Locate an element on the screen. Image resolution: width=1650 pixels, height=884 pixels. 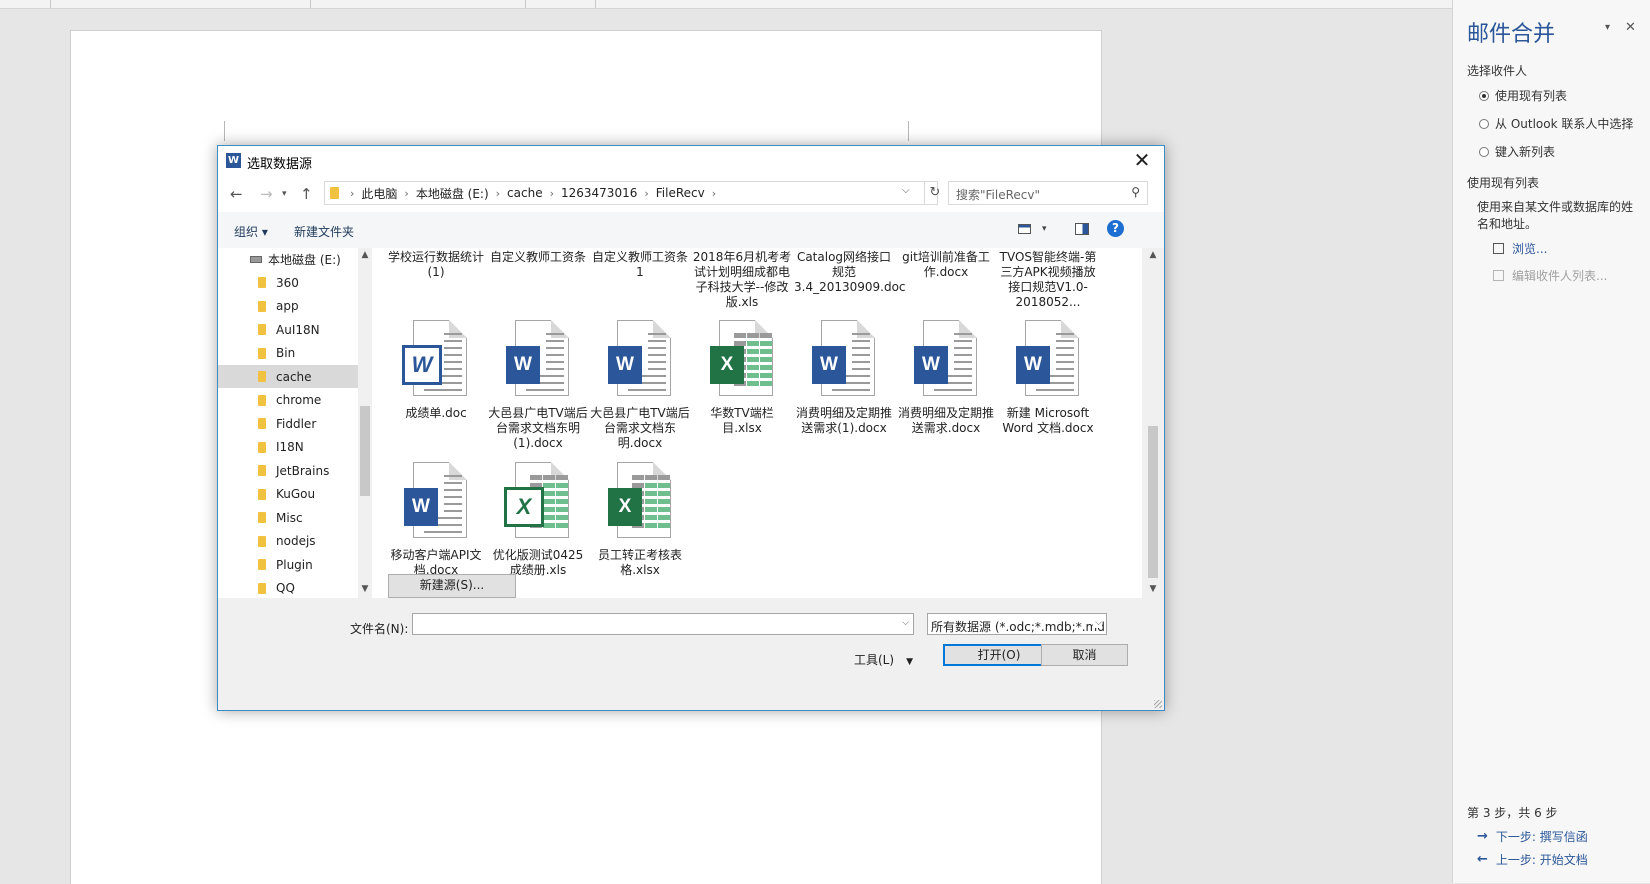
tree-scrollbar: ▲ ▼ is located at coordinates (365, 423).